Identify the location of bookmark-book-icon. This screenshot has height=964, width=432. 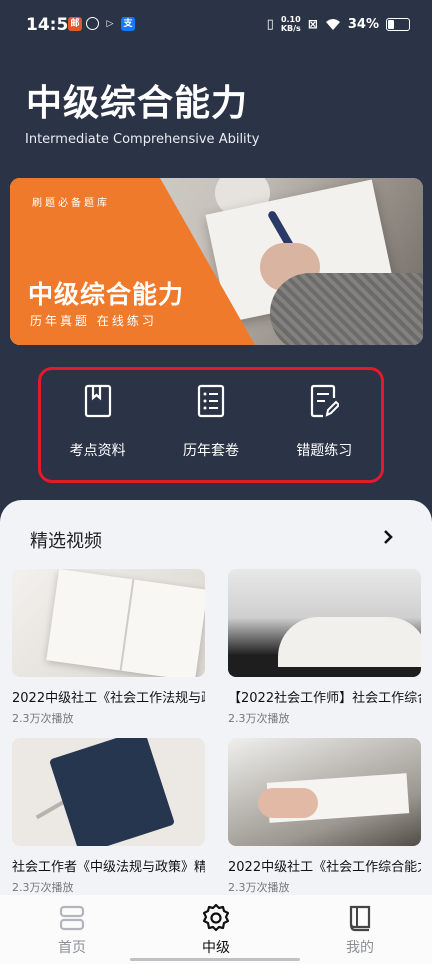
(97, 401).